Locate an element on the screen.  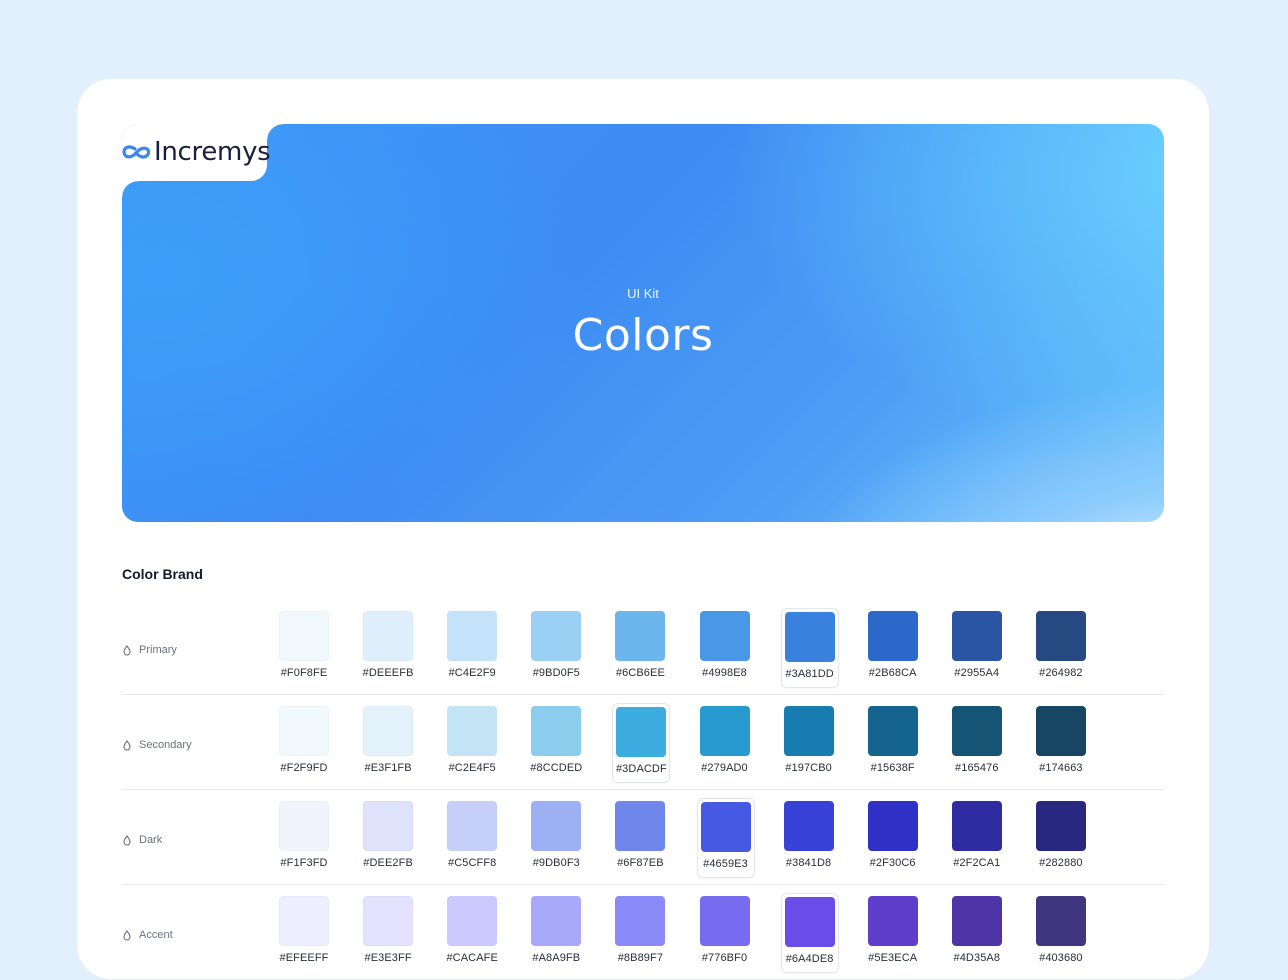
color-swatch-item: #9BD0F5 is located at coordinates (556, 647).